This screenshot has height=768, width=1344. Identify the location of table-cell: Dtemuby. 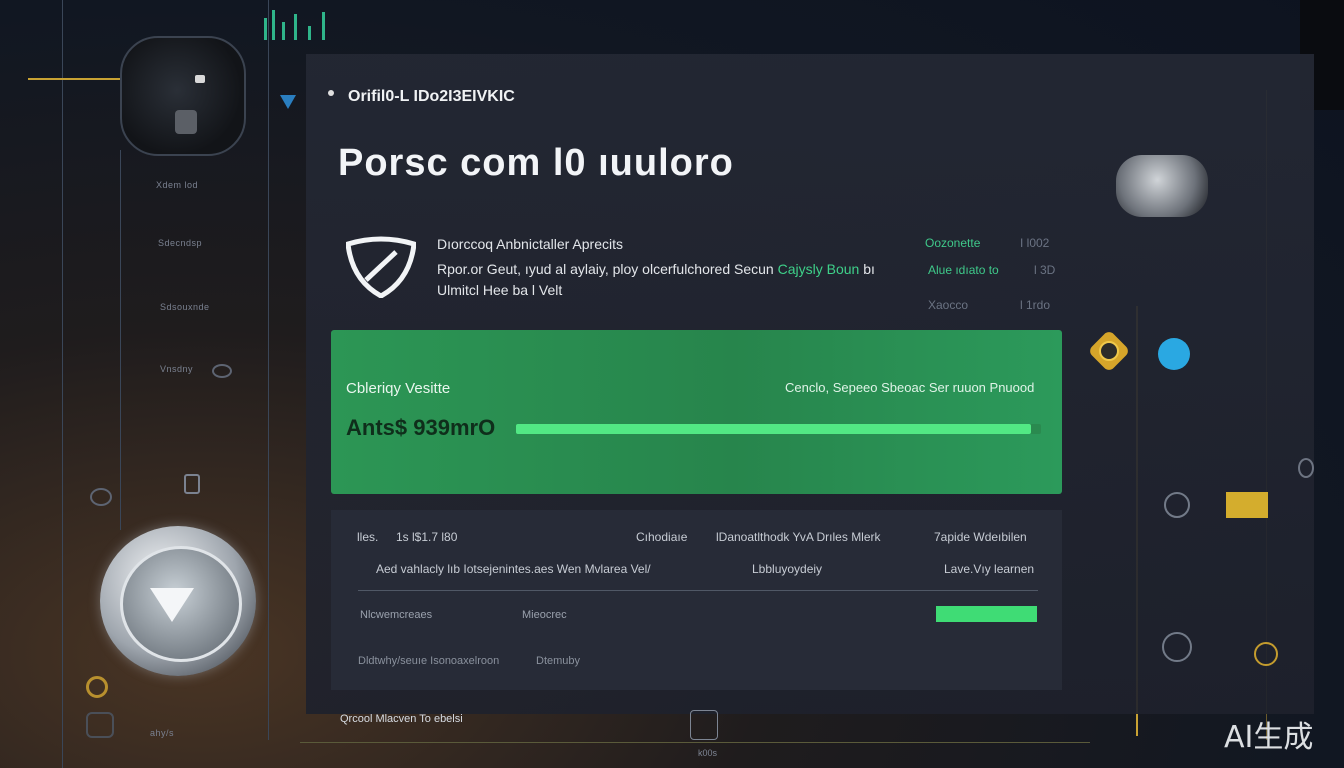
(558, 661).